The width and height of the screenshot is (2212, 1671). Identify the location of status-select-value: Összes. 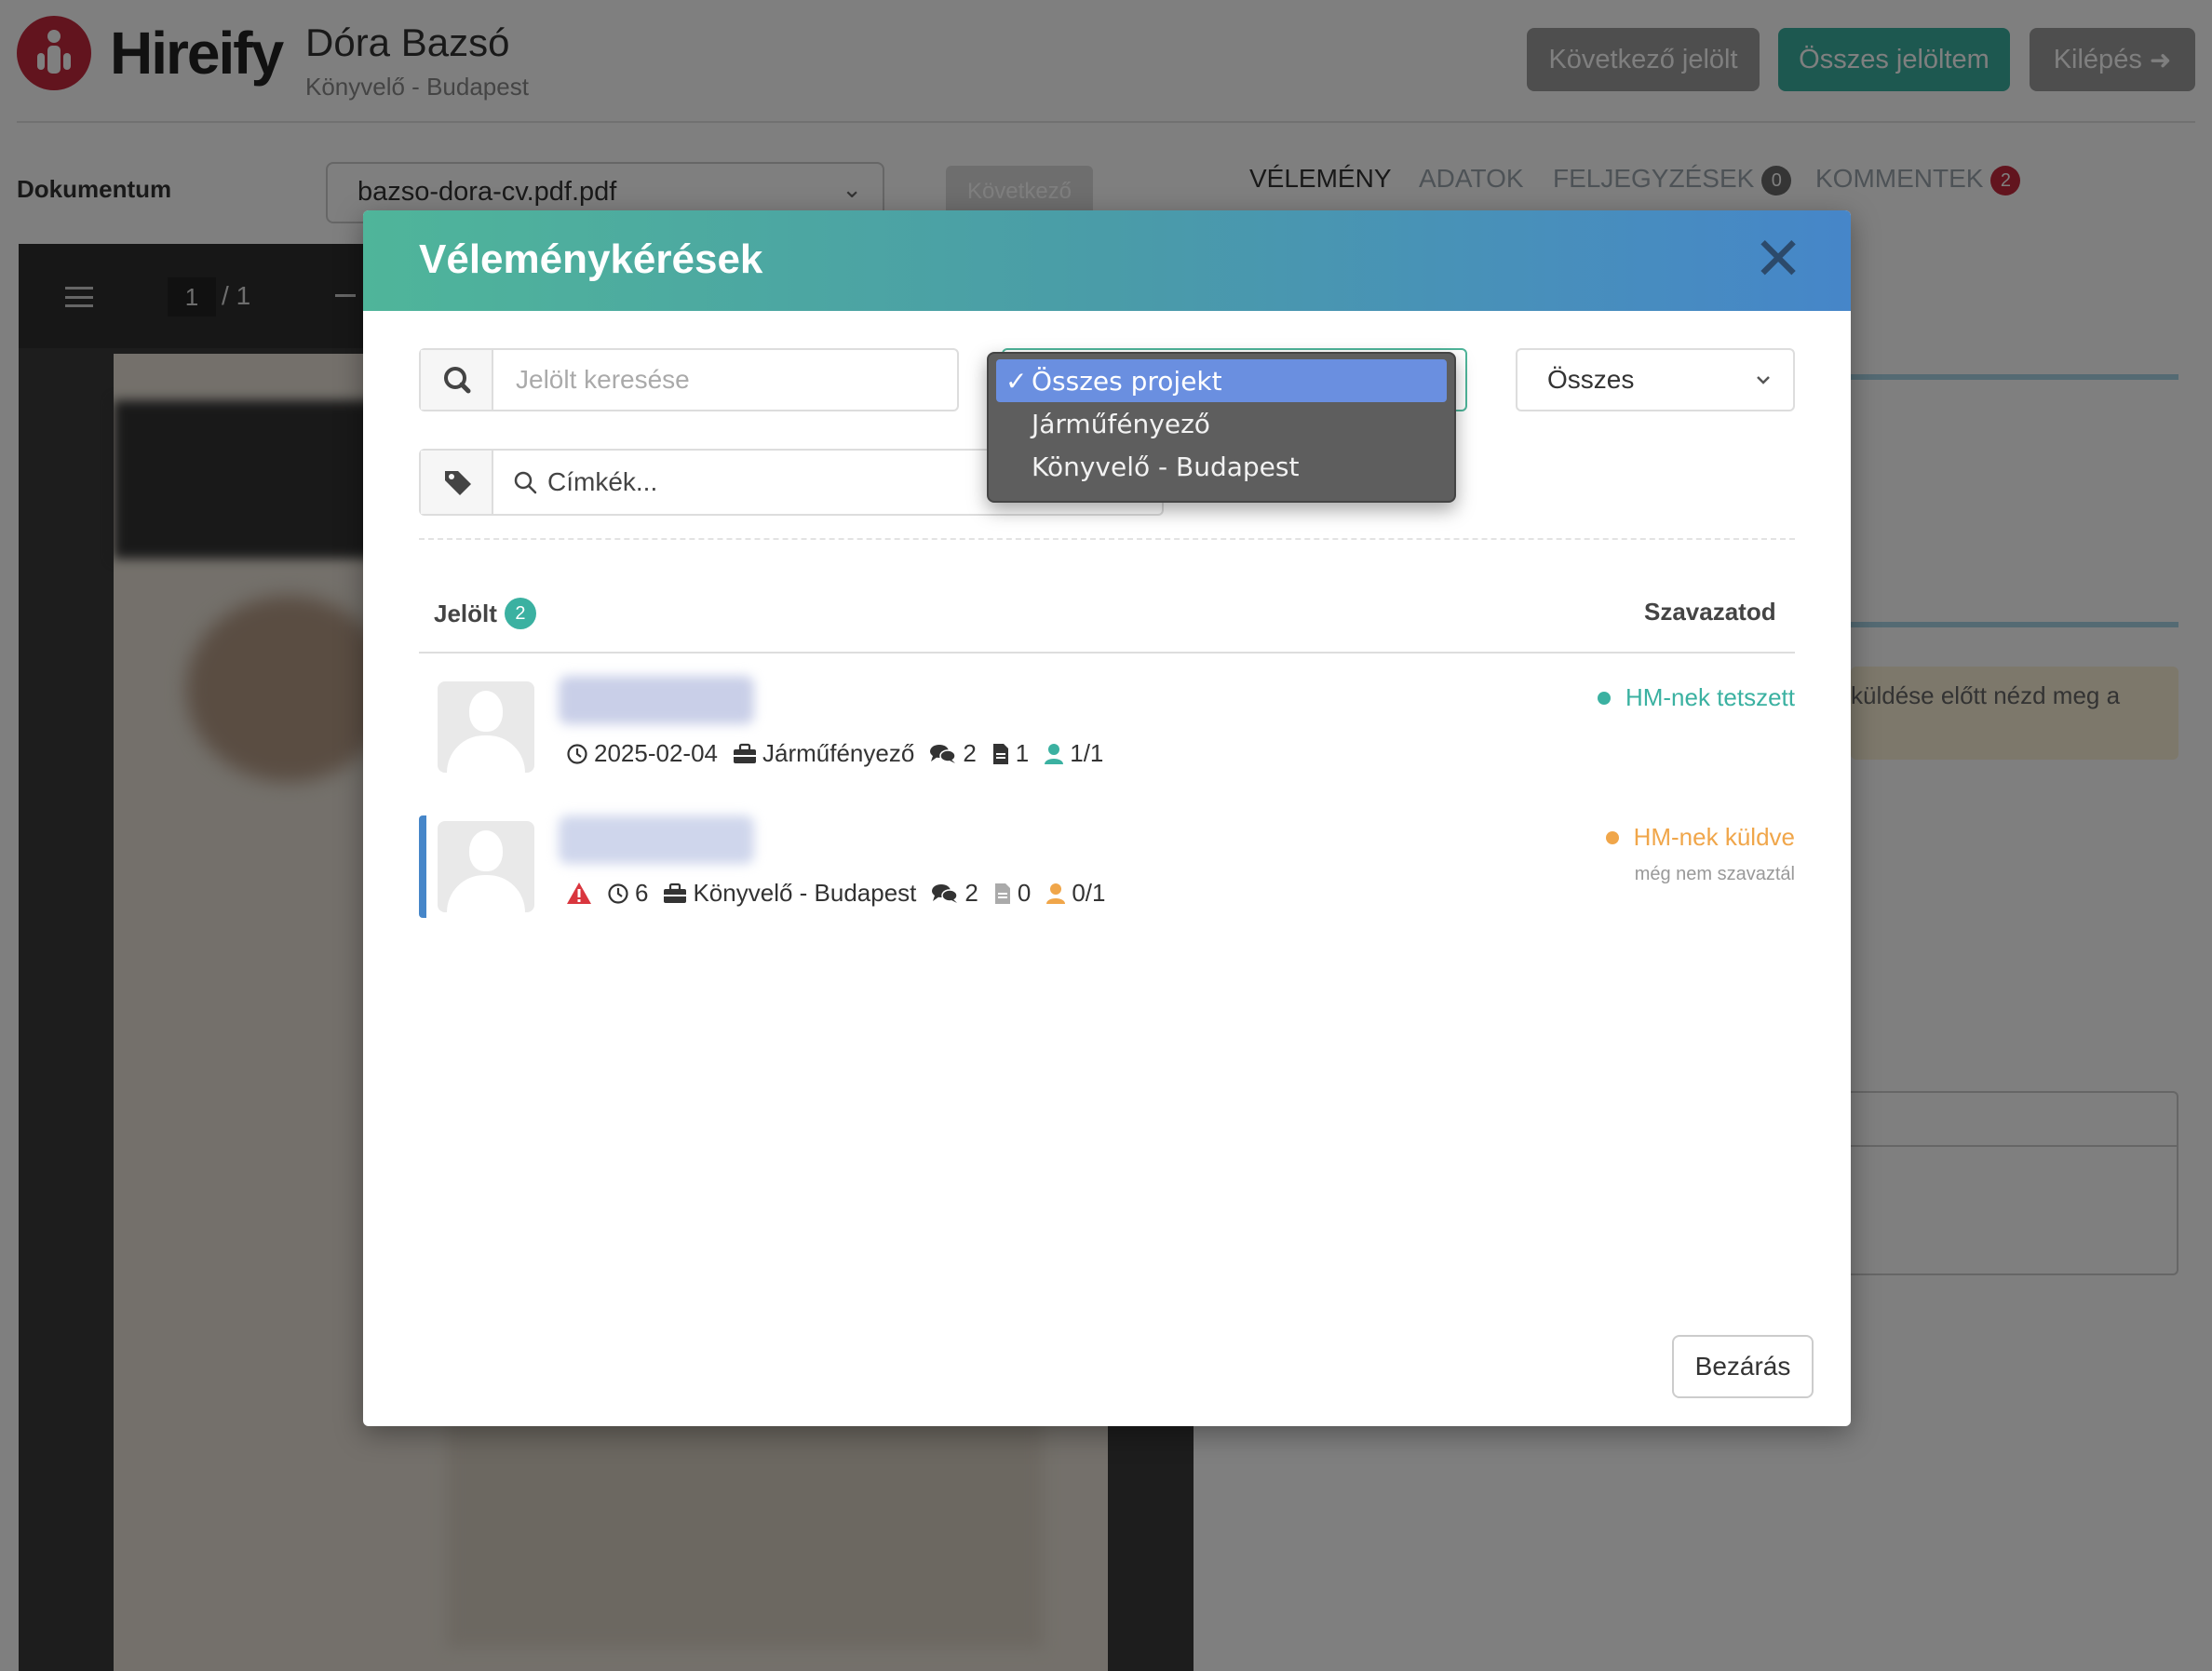
(1591, 379).